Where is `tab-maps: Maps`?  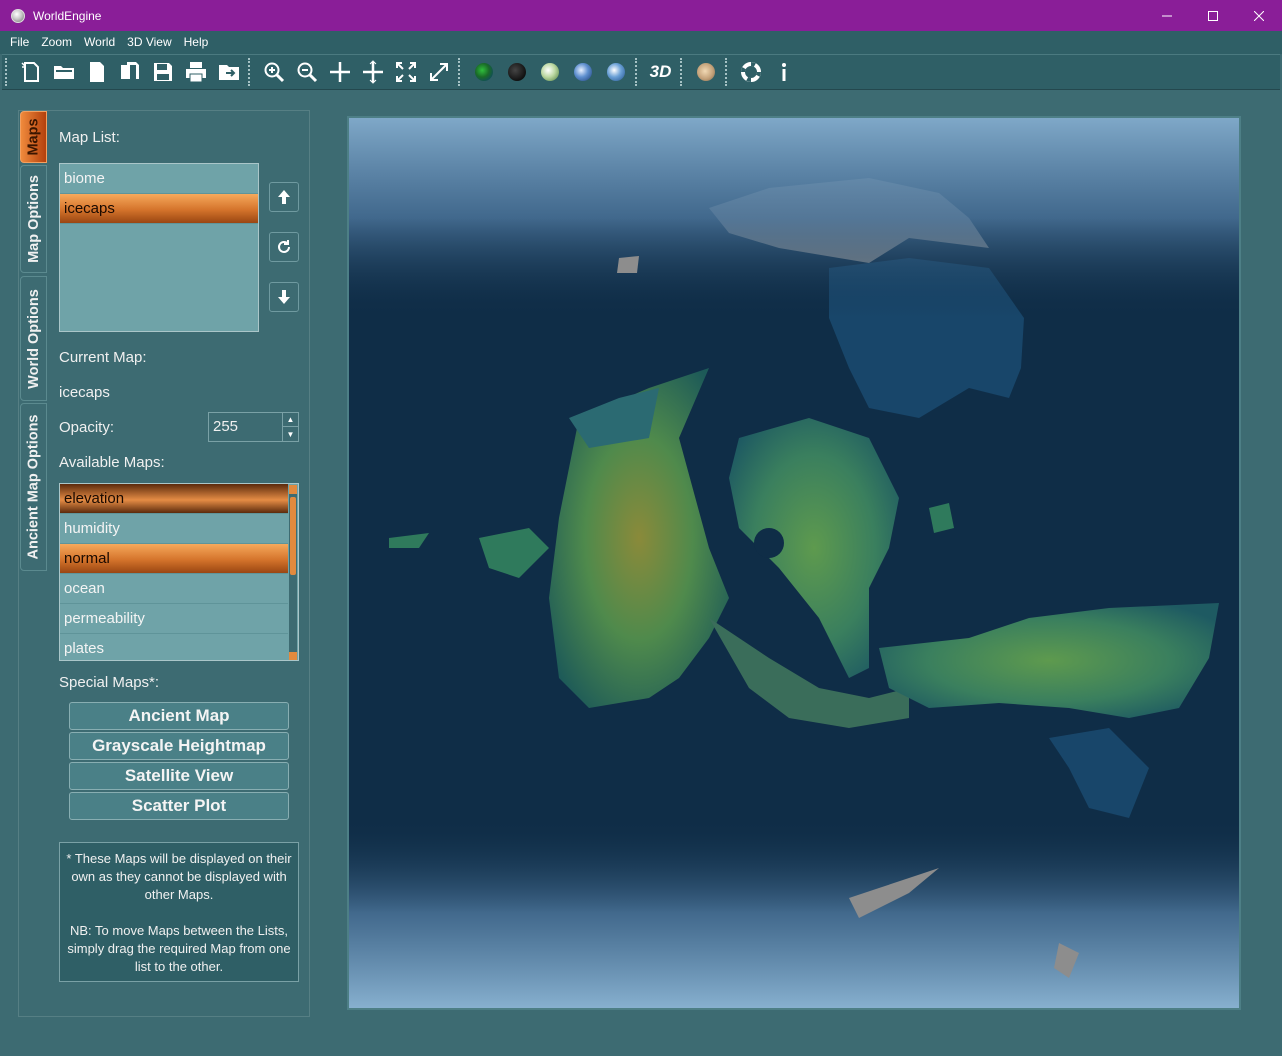 tab-maps: Maps is located at coordinates (33, 137).